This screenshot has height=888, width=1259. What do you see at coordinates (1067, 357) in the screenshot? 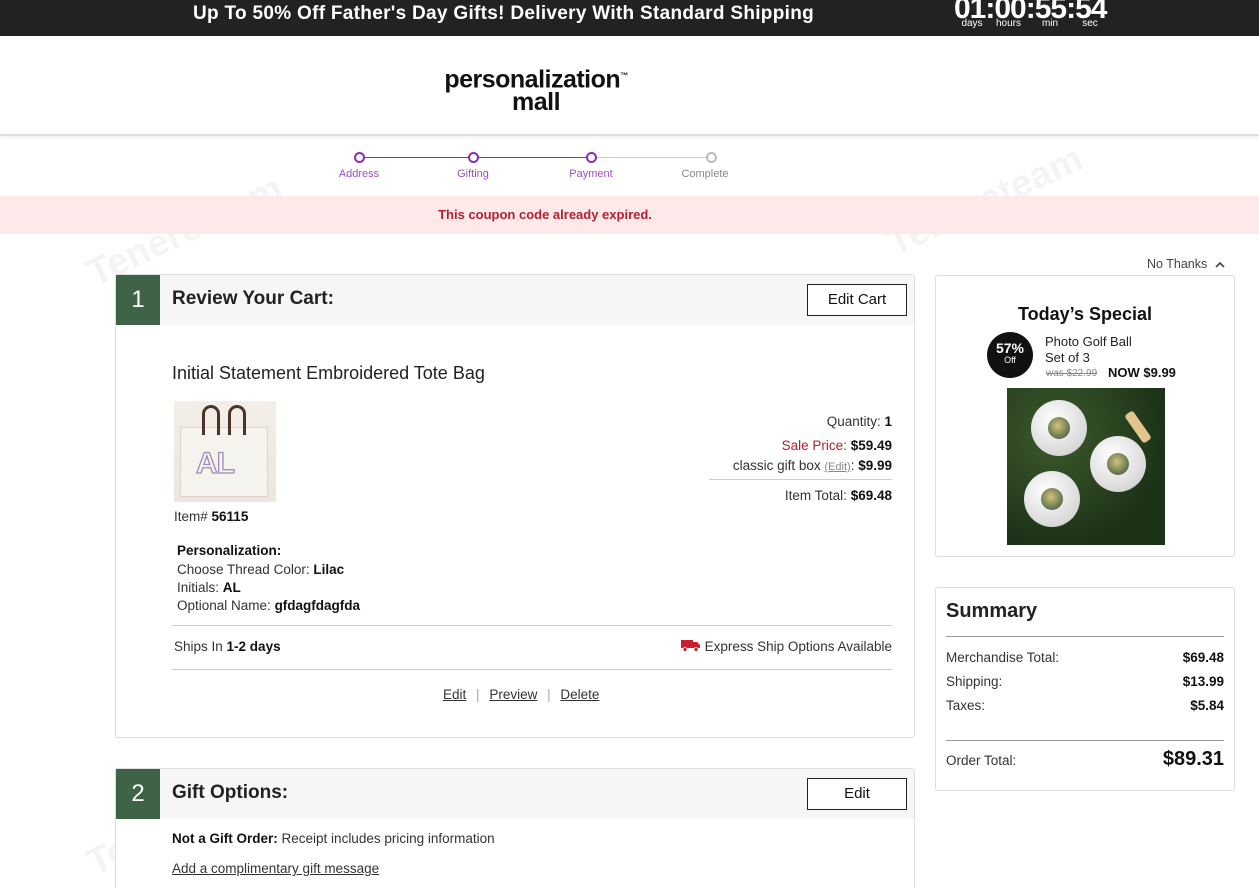
I see `special-product-set: Set of 3` at bounding box center [1067, 357].